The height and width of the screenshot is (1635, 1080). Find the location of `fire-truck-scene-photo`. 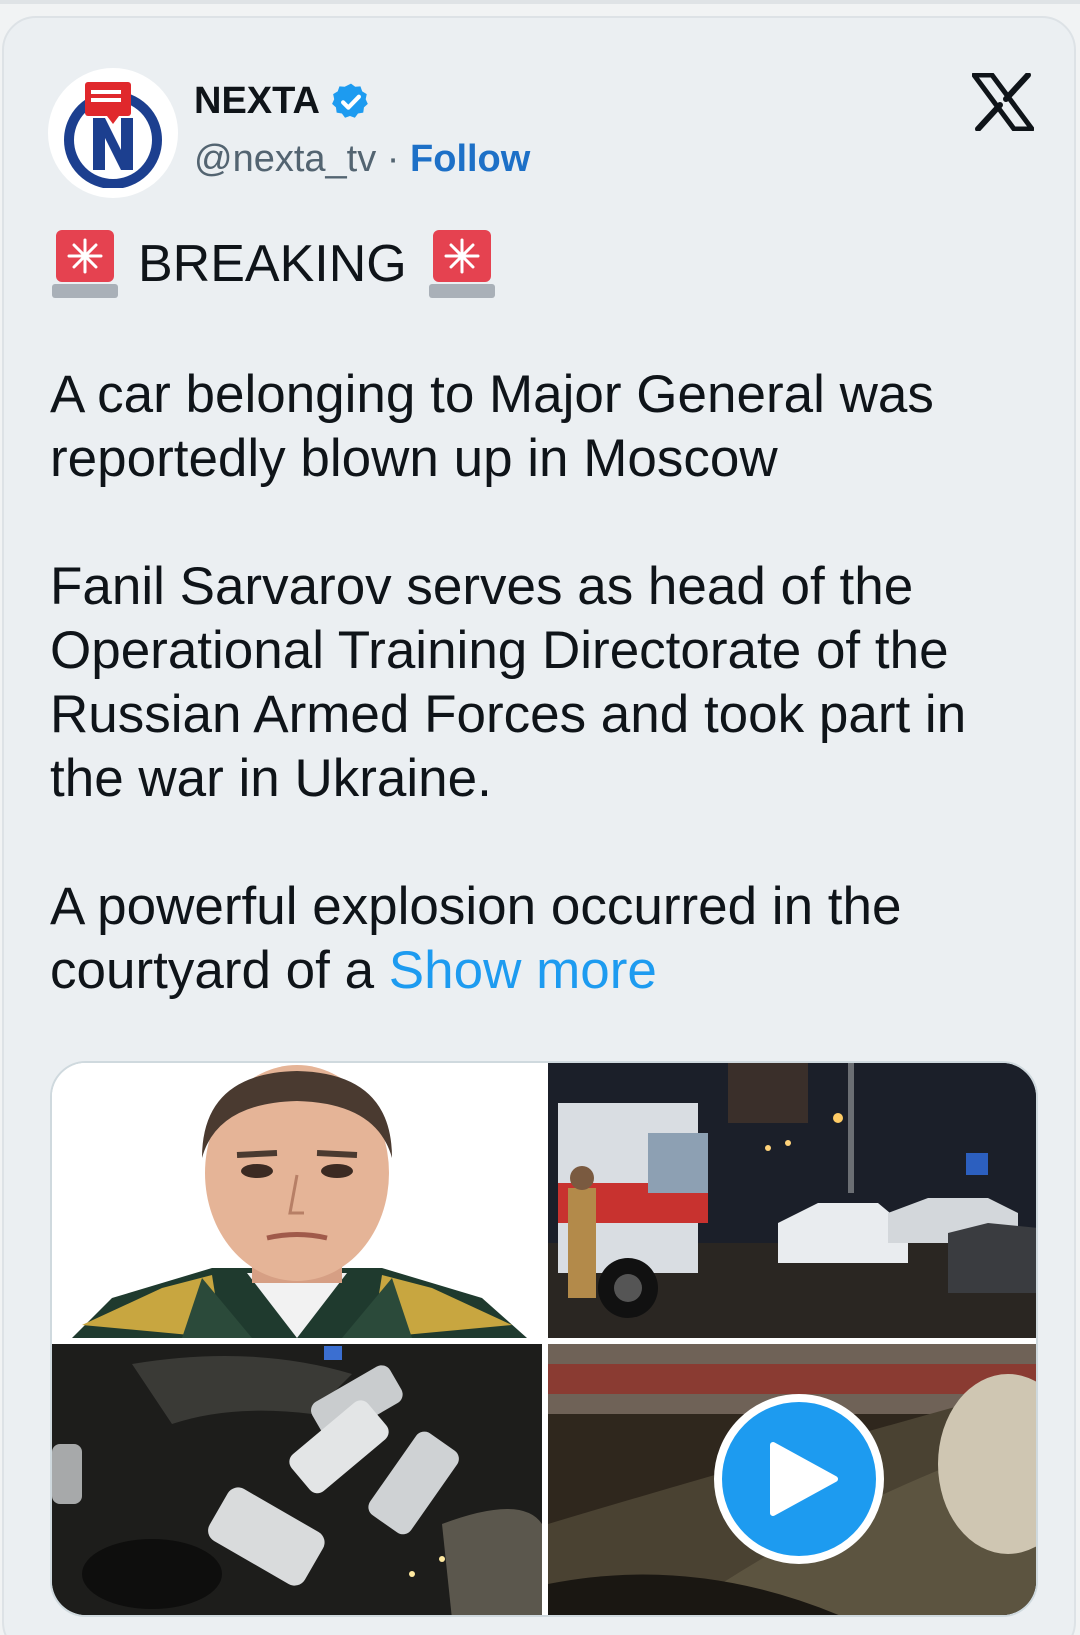

fire-truck-scene-photo is located at coordinates (792, 1200).